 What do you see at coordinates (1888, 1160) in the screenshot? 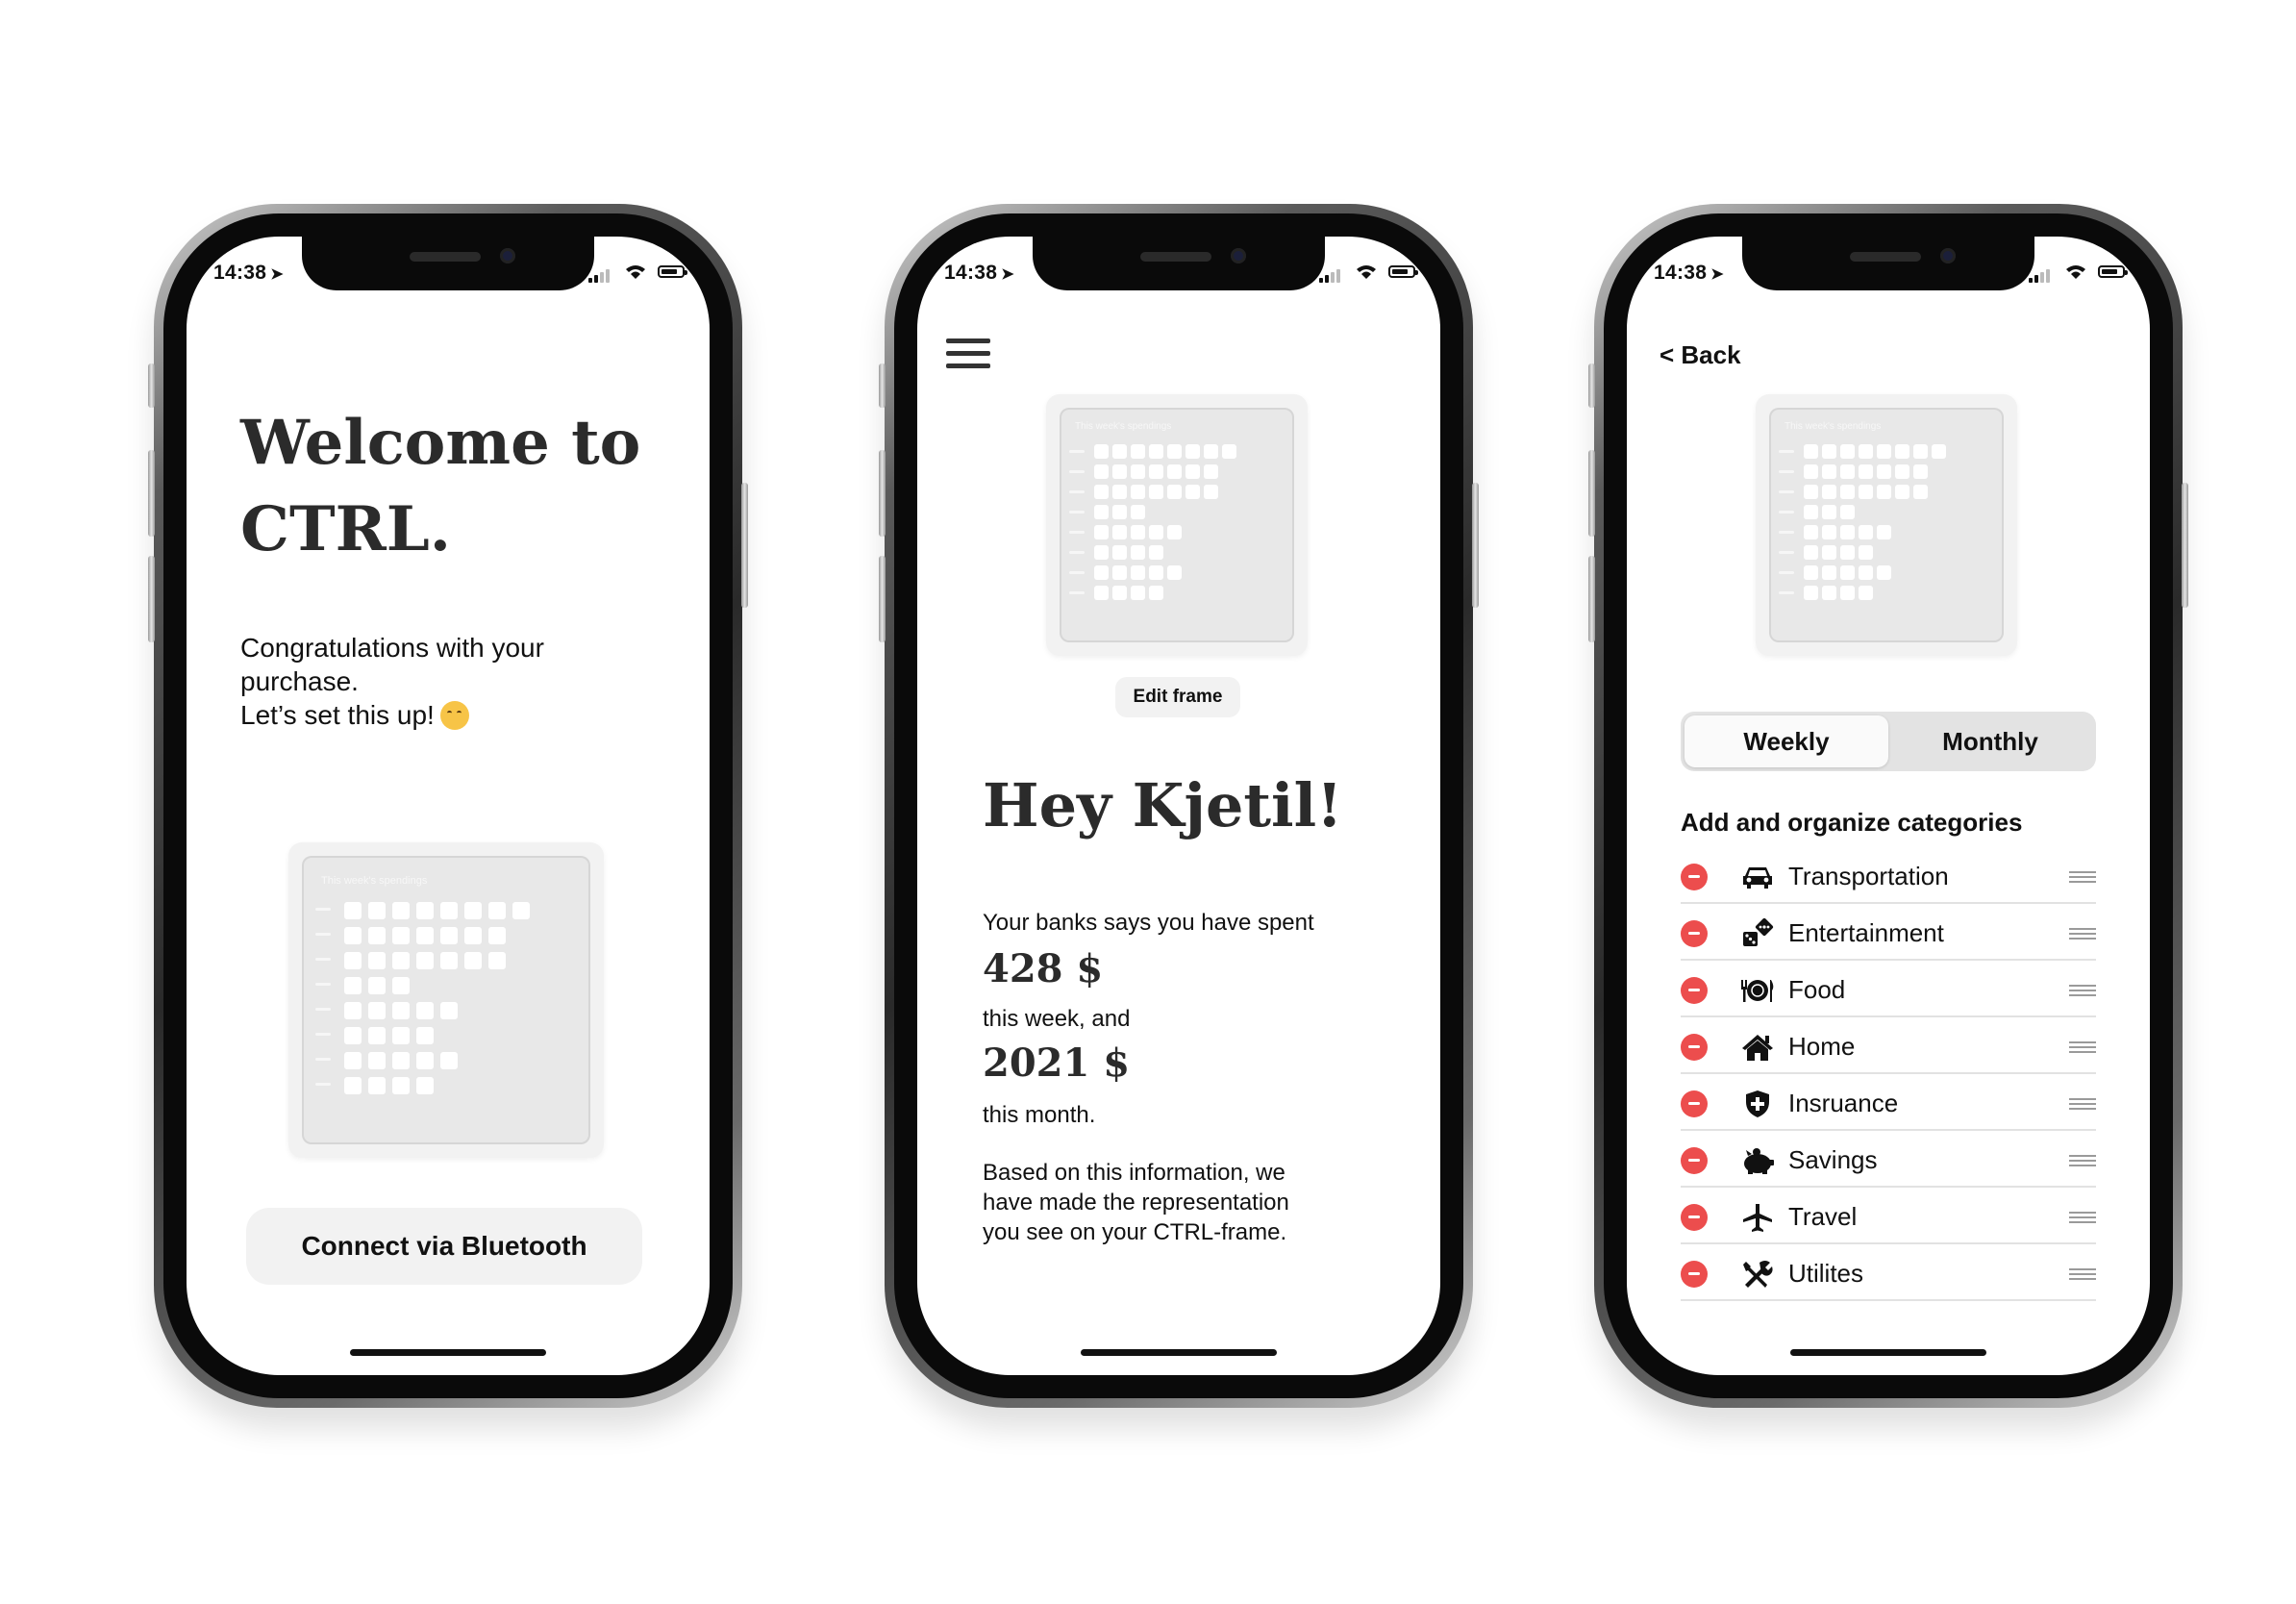
I see `category-row: Savings` at bounding box center [1888, 1160].